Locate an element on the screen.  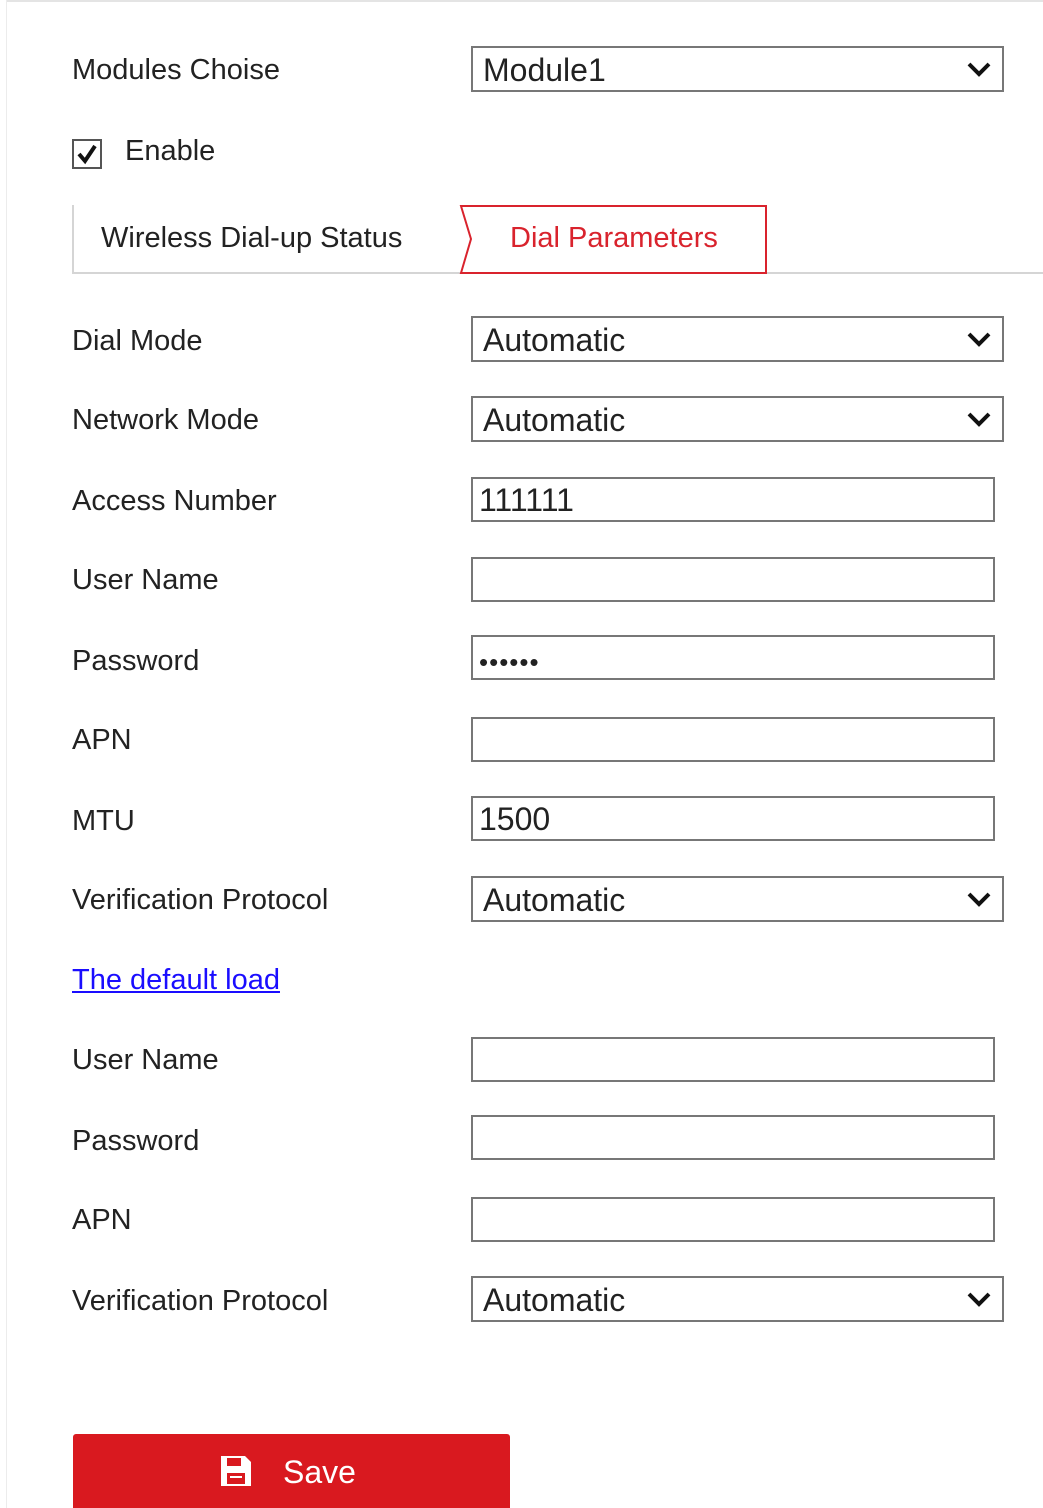
enable-checkbox is located at coordinates (87, 154).